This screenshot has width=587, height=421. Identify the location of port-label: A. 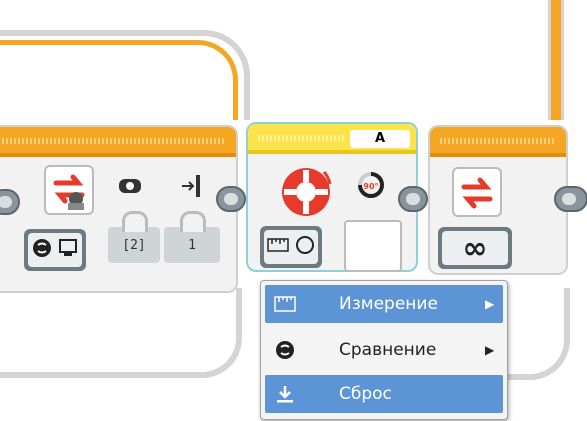
(380, 139).